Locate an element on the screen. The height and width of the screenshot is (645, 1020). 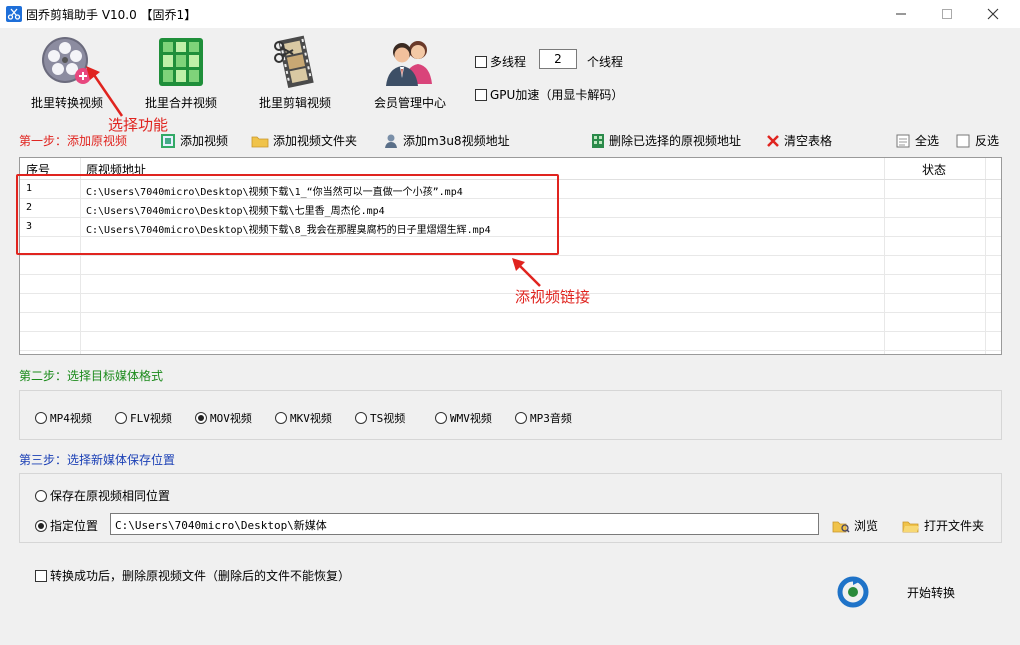
add-video-button: 添加视频 is located at coordinates (194, 140).